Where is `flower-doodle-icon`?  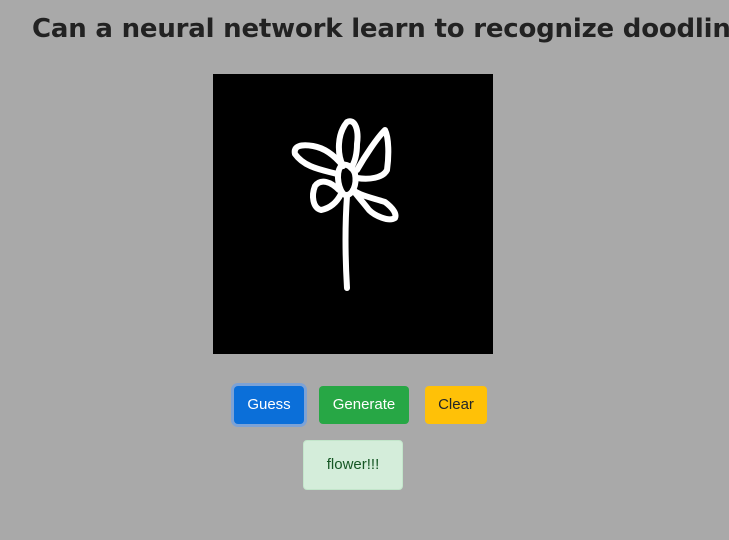 flower-doodle-icon is located at coordinates (345, 204).